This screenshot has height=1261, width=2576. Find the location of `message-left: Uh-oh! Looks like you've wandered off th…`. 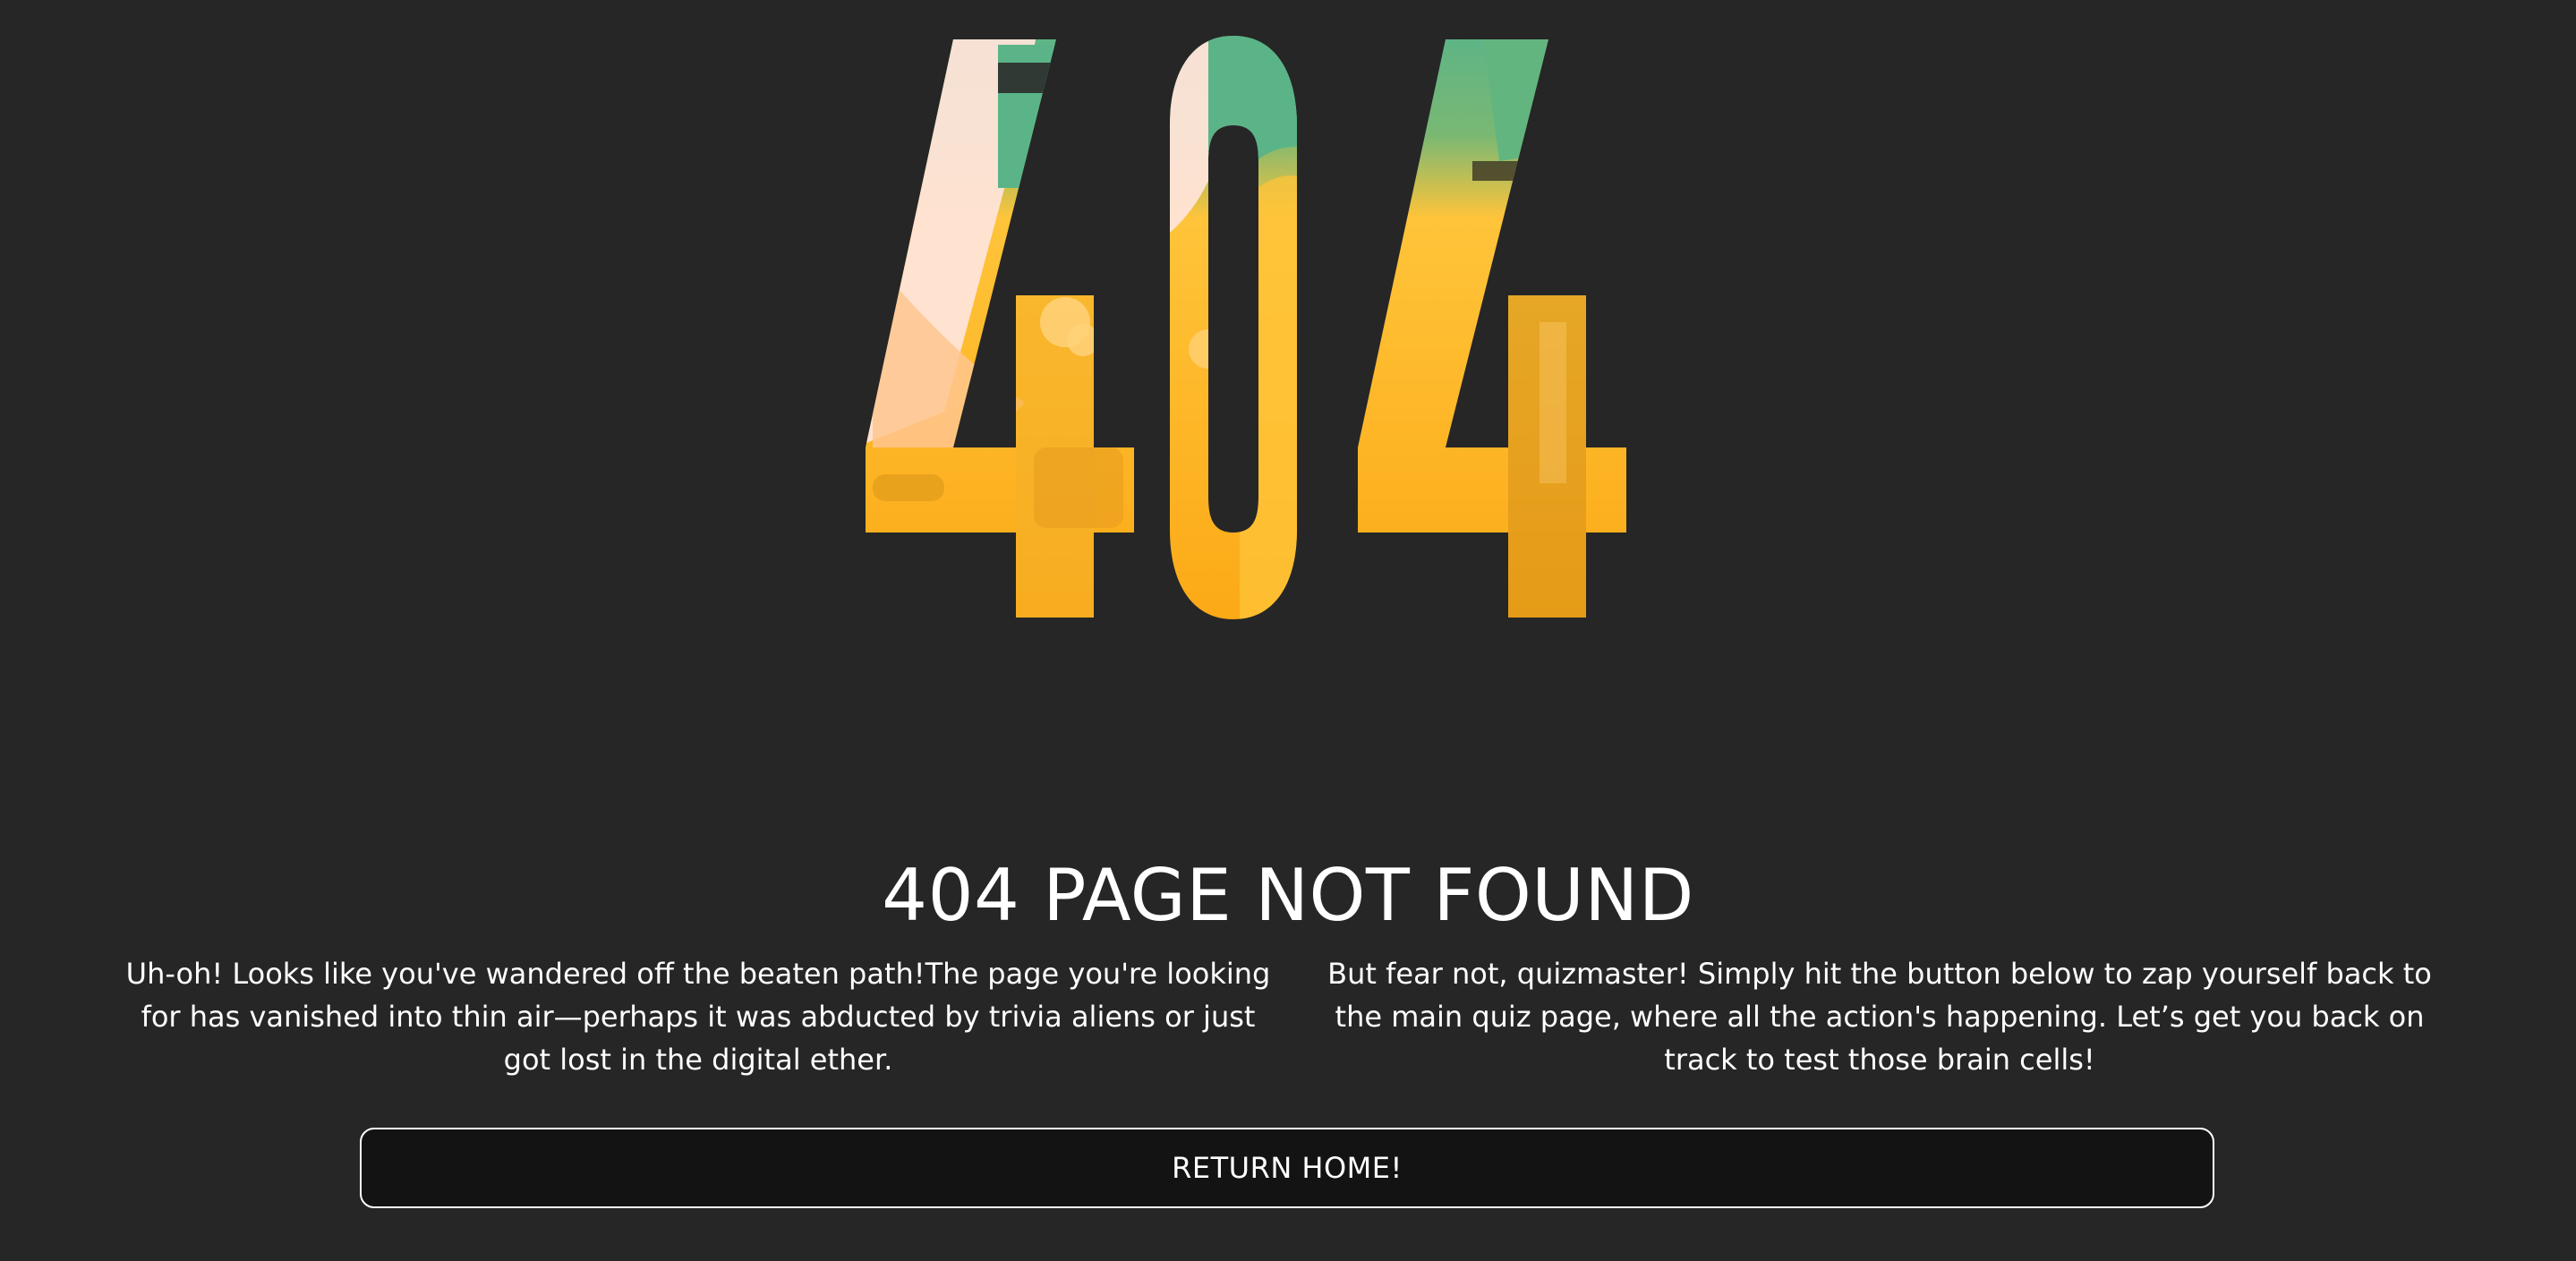

message-left: Uh-oh! Looks like you've wandered off th… is located at coordinates (698, 1017).